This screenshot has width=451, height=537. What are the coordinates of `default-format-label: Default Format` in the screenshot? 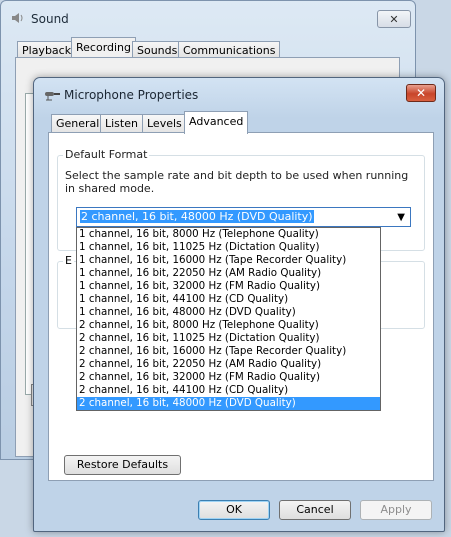 It's located at (106, 154).